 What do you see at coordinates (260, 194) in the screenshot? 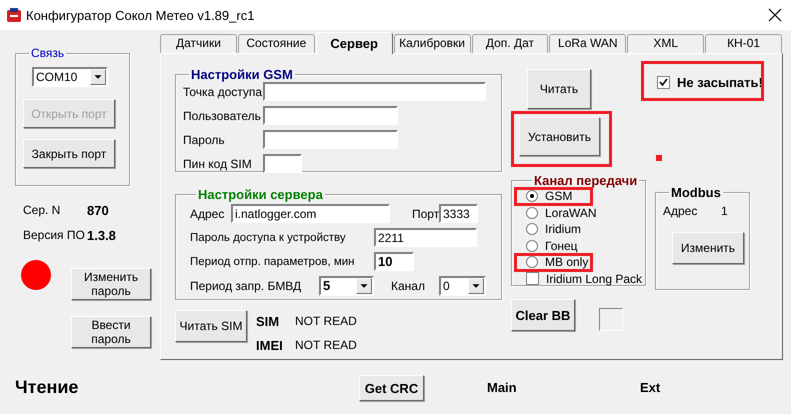
I see `group-title: Настройки сервера` at bounding box center [260, 194].